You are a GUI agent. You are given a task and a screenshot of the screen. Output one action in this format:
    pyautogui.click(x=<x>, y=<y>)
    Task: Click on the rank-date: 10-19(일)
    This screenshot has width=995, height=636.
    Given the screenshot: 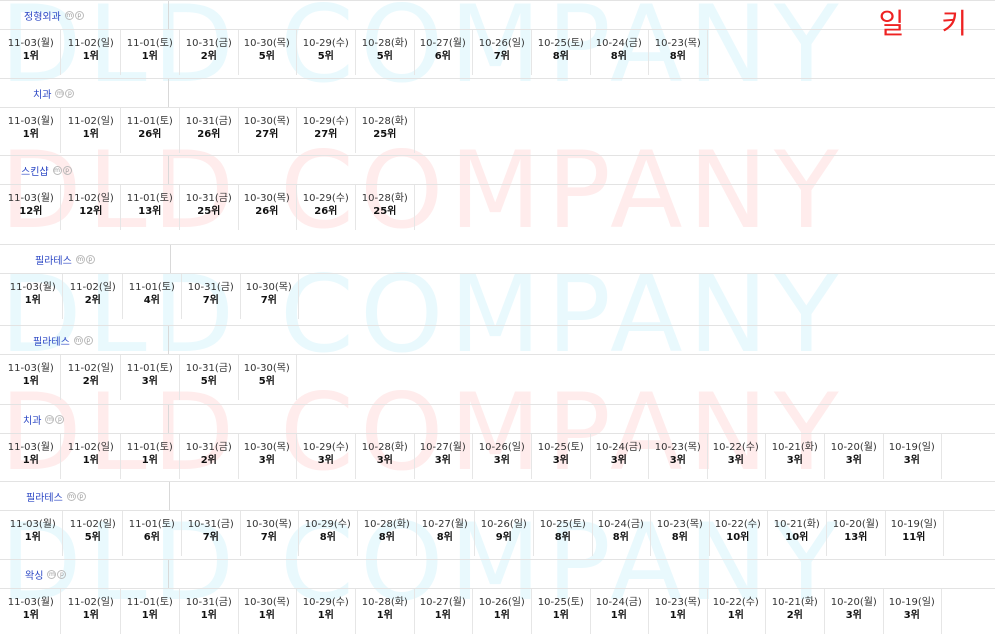 What is the action you would take?
    pyautogui.click(x=911, y=447)
    